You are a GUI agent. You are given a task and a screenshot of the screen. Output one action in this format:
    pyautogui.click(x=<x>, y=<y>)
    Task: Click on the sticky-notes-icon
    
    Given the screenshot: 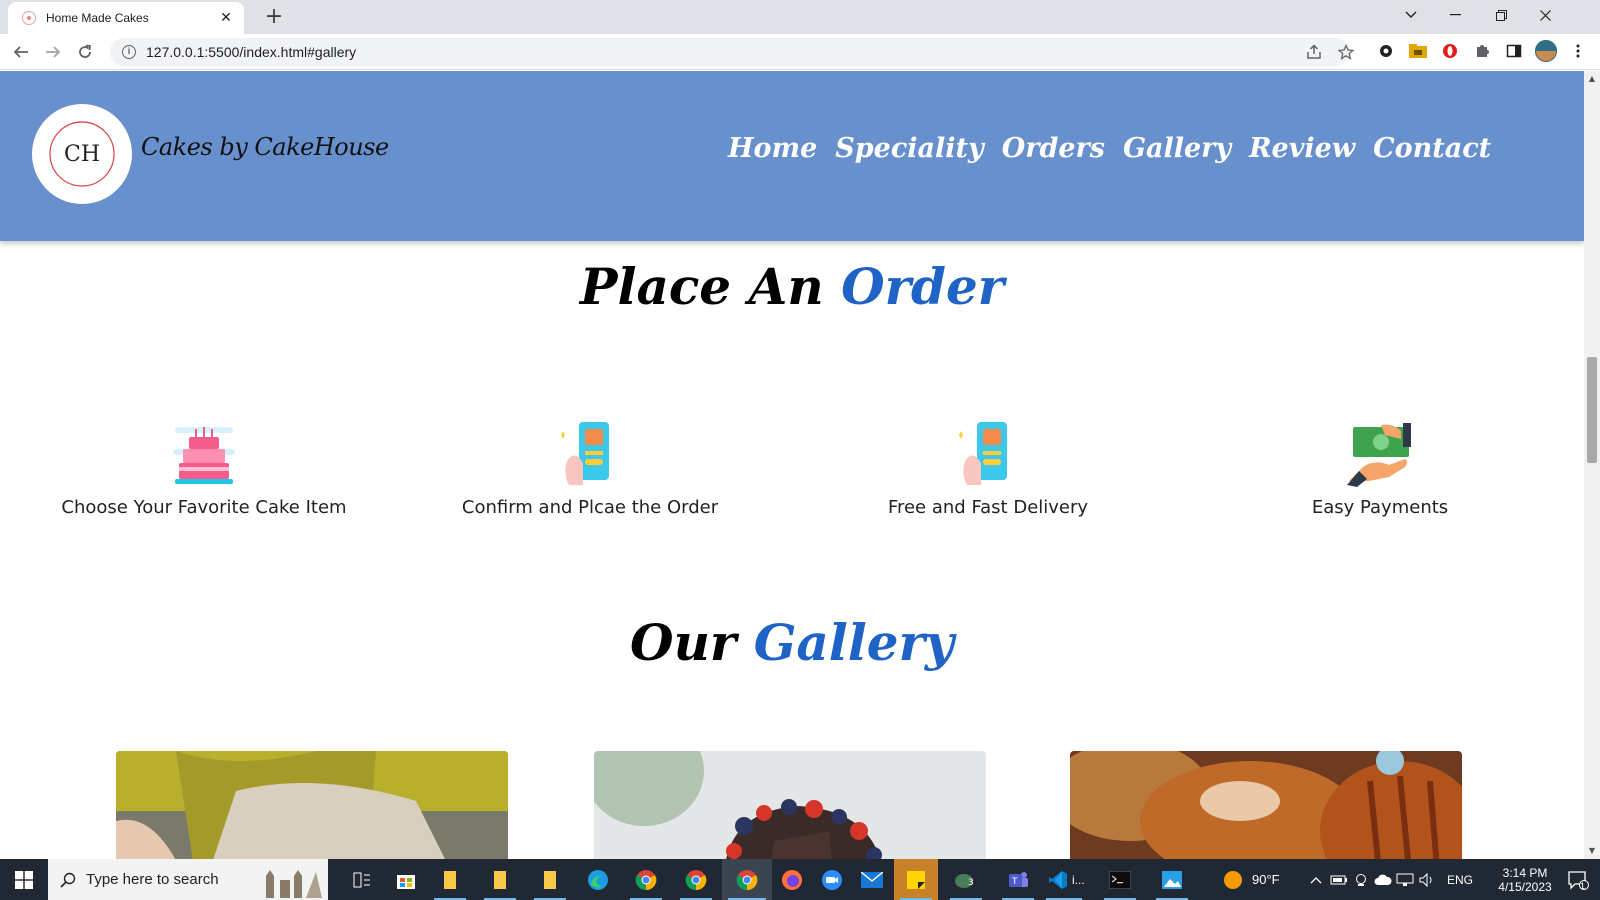 What is the action you would take?
    pyautogui.click(x=916, y=879)
    